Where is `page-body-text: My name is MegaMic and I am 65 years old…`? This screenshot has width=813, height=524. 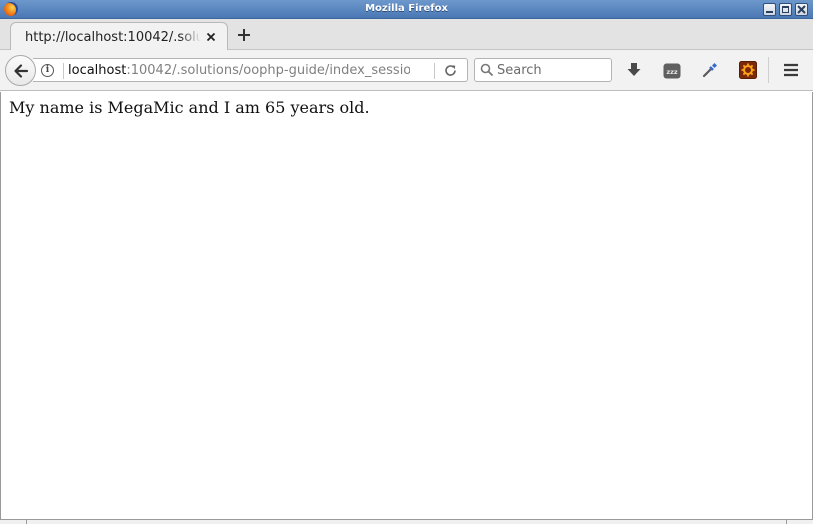
page-body-text: My name is MegaMic and I am 65 years old… is located at coordinates (189, 107).